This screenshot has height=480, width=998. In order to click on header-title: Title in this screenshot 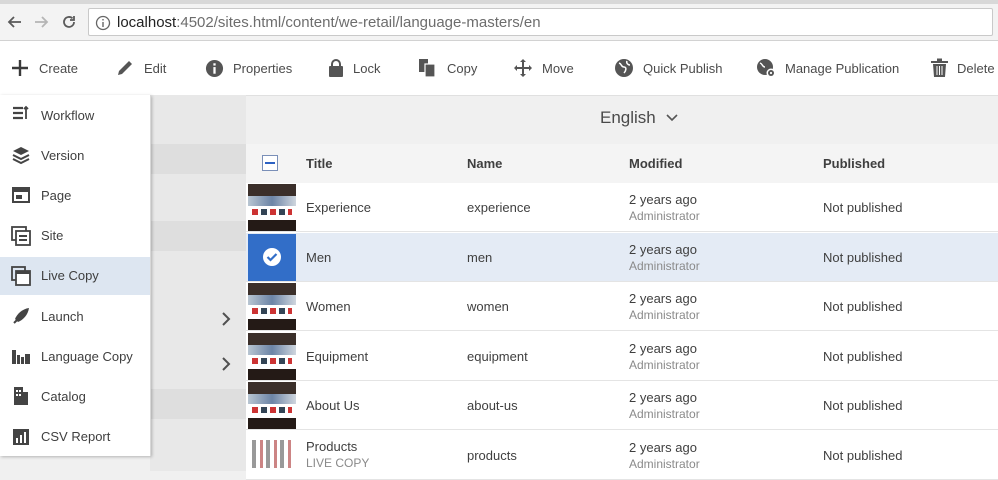, I will do `click(319, 163)`.